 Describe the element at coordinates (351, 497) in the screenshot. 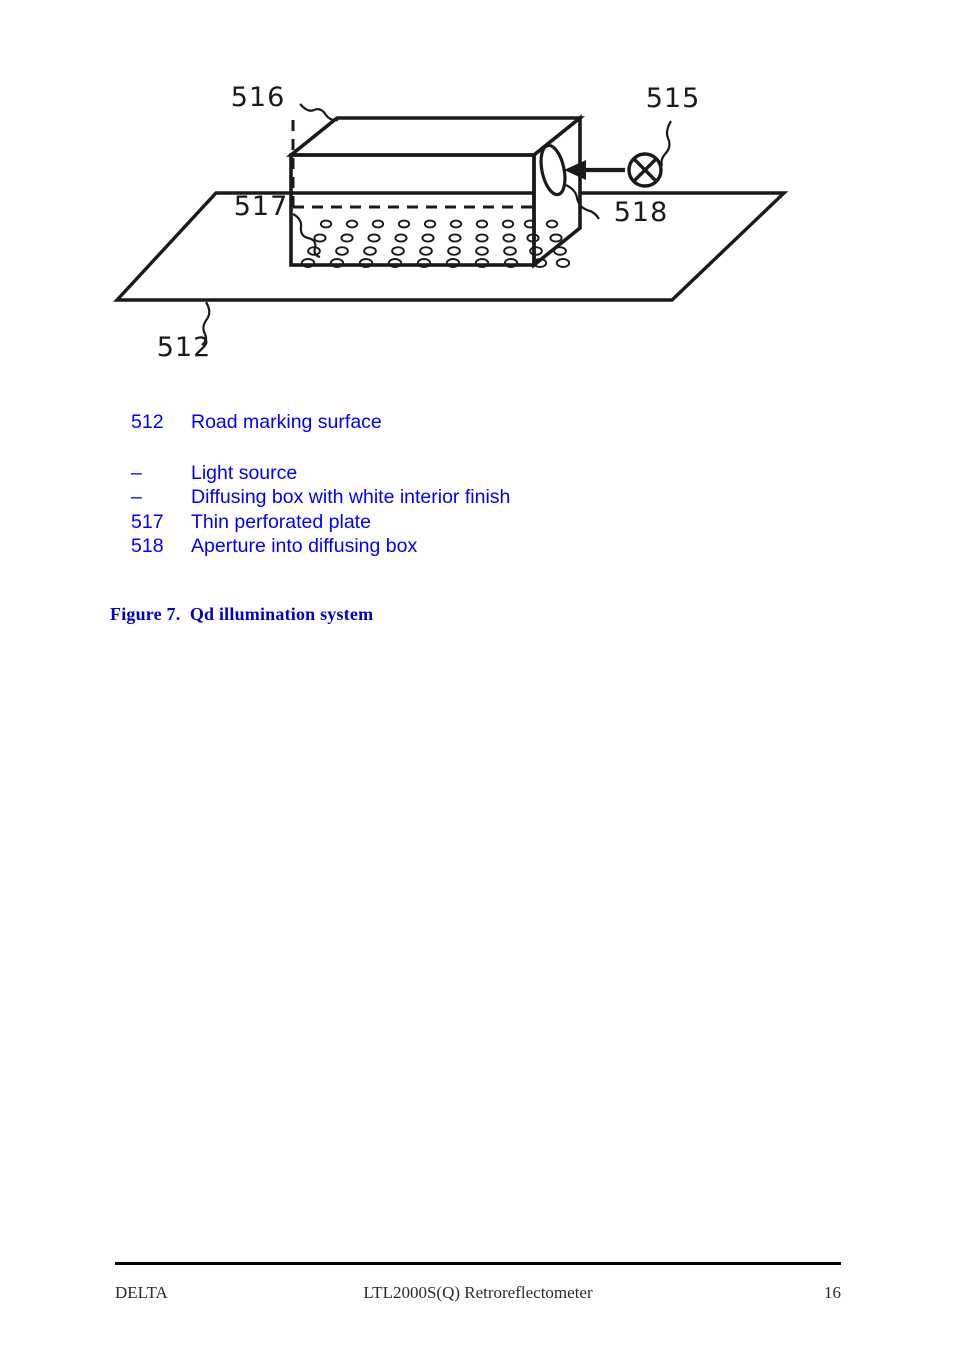

I see `legend-label: Diffusing box with white interior finish` at that location.